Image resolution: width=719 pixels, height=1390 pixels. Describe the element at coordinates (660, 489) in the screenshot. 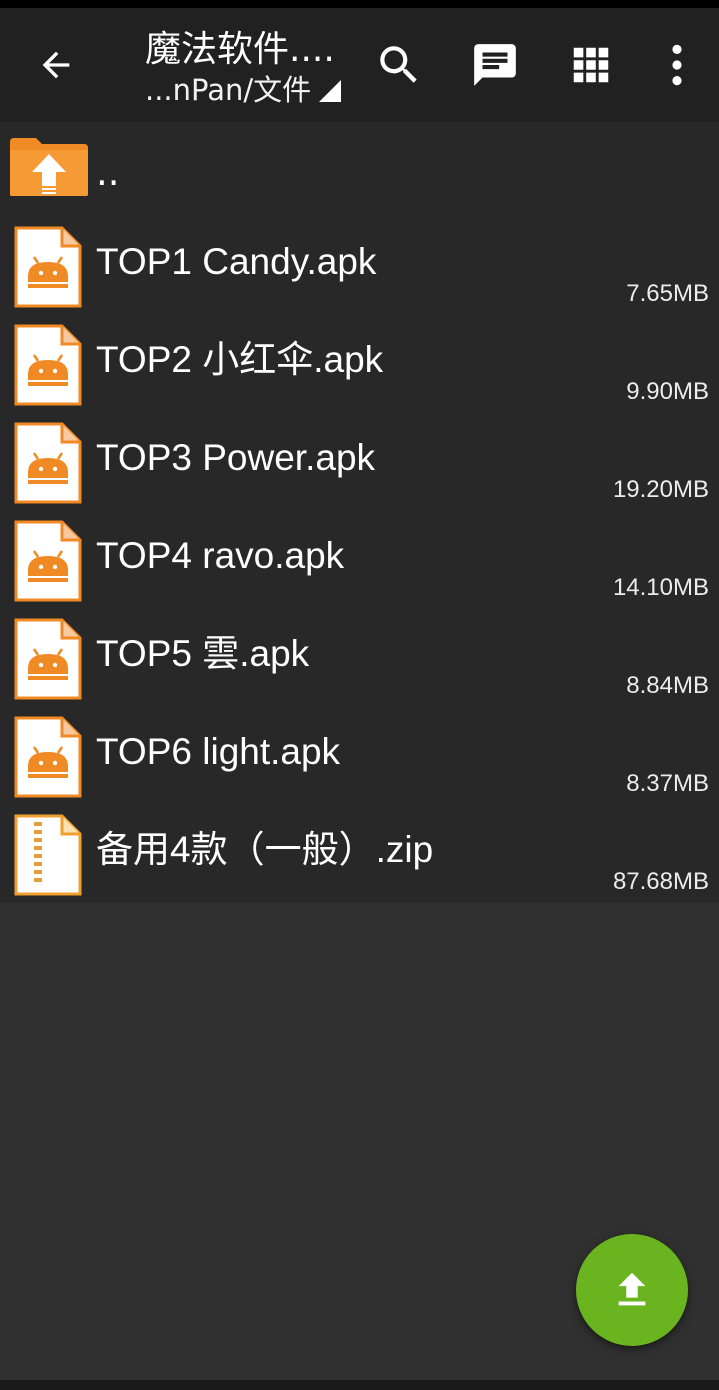

I see `file-size: 19.20MB` at that location.